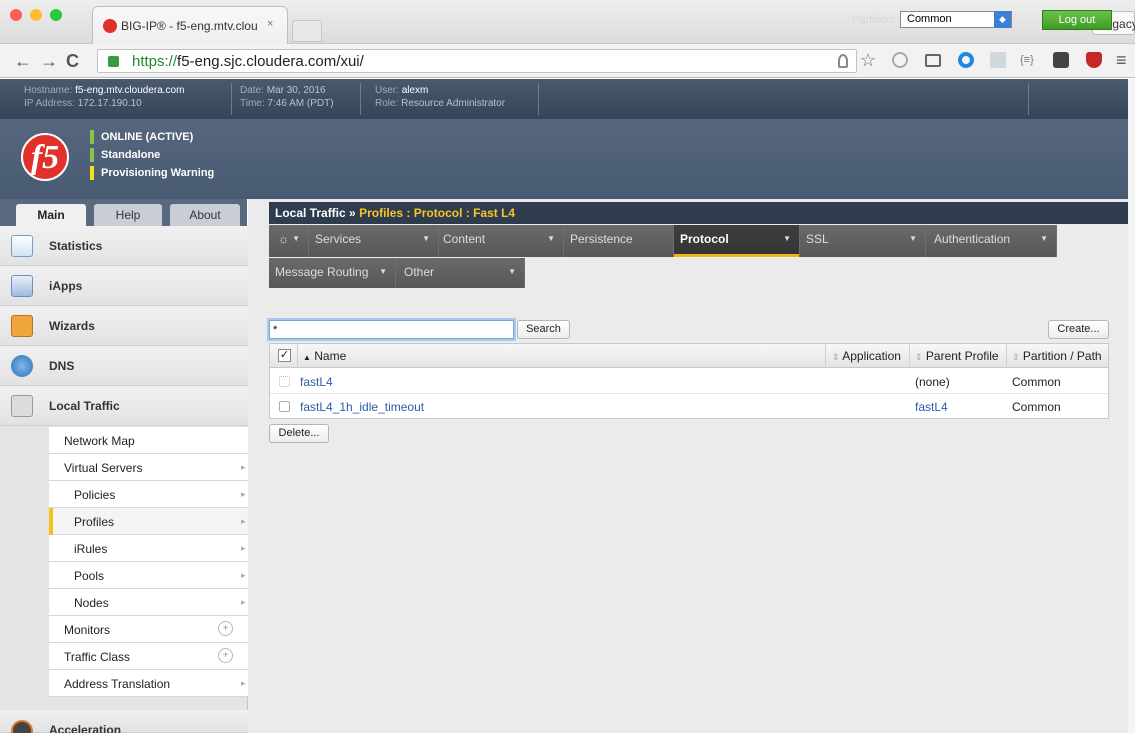  I want to click on header-label: Parent Profile, so click(962, 356).